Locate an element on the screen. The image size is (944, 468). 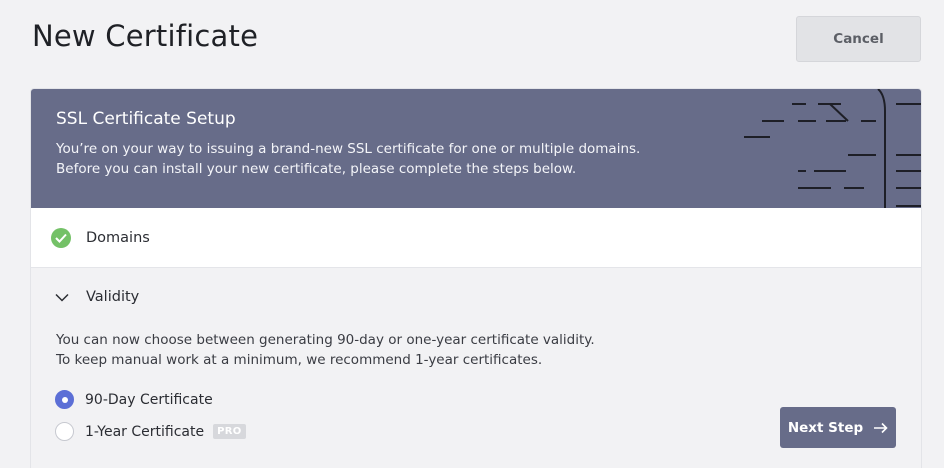
step-validity-header: Validity is located at coordinates (476, 297).